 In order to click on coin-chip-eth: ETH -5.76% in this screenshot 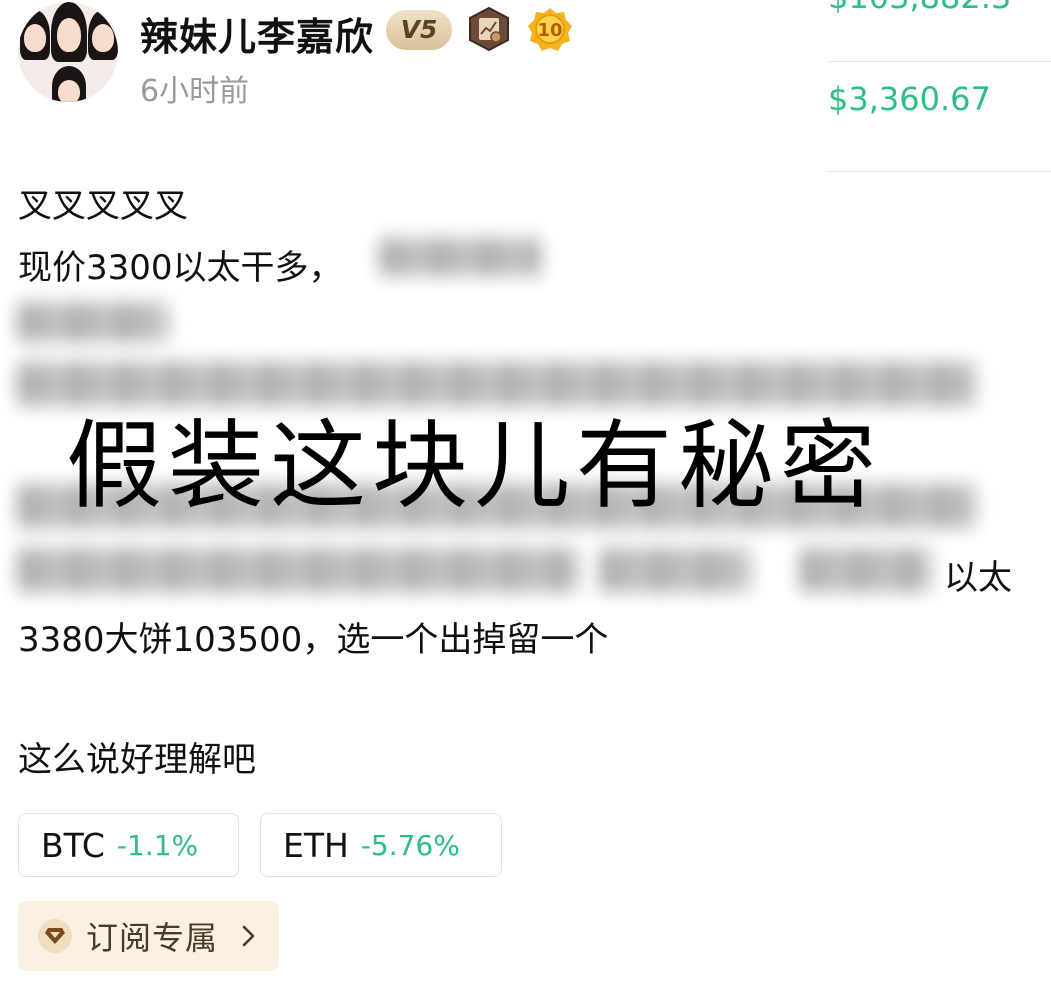, I will do `click(381, 845)`.